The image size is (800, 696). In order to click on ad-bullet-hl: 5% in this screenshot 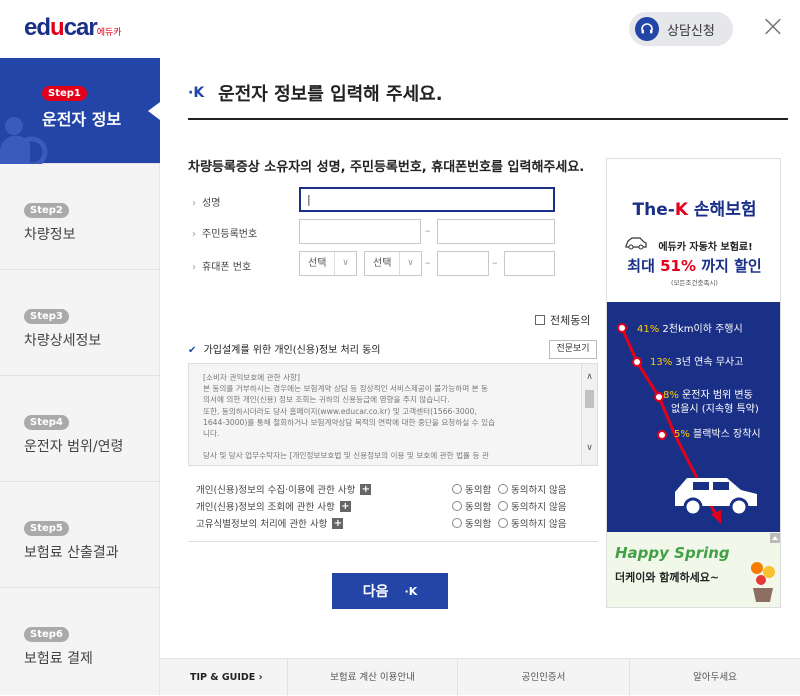, I will do `click(682, 434)`.